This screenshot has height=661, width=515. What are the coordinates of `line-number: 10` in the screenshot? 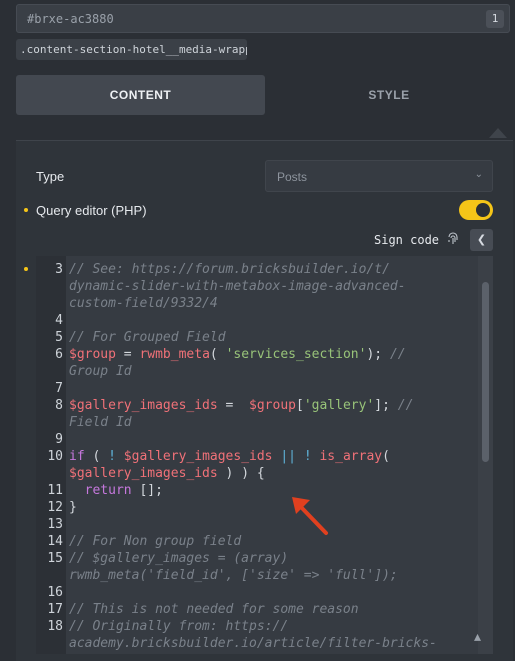 It's located at (55, 456).